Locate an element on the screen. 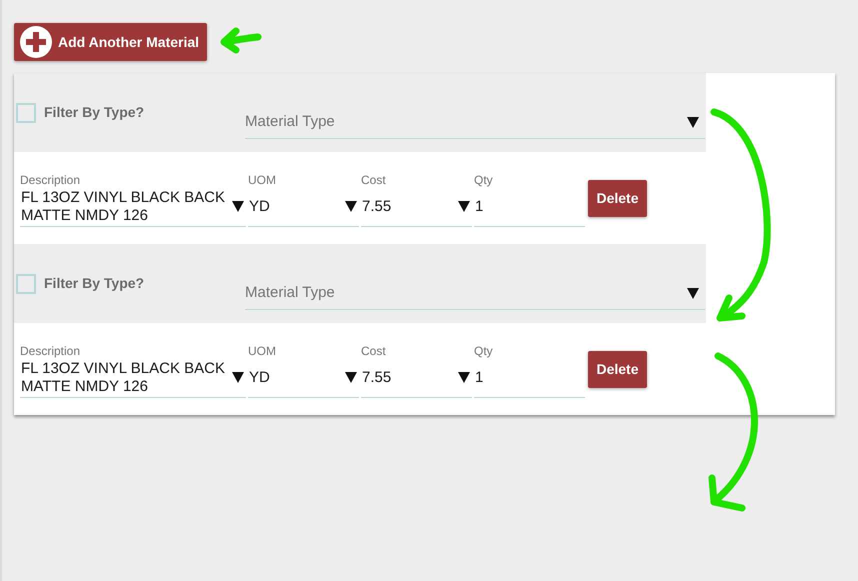  plus-icon is located at coordinates (36, 42).